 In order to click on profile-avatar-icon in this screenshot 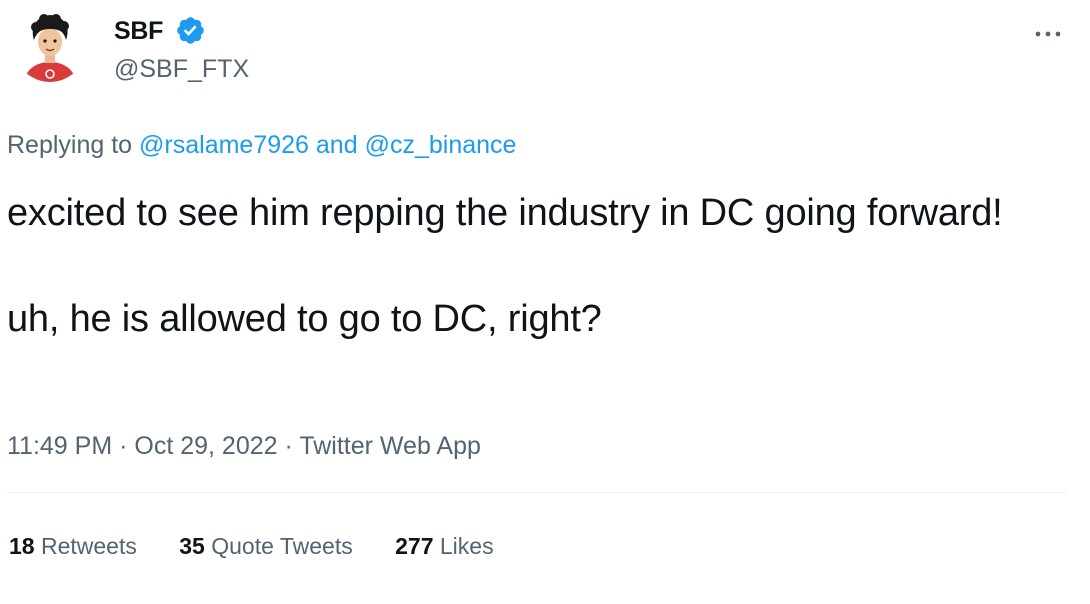, I will do `click(50, 46)`.